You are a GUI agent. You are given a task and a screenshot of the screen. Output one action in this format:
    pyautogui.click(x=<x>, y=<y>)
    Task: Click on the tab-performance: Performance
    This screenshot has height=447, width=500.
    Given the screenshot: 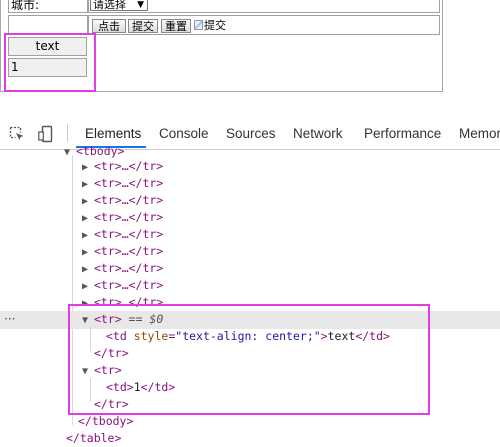 What is the action you would take?
    pyautogui.click(x=402, y=133)
    